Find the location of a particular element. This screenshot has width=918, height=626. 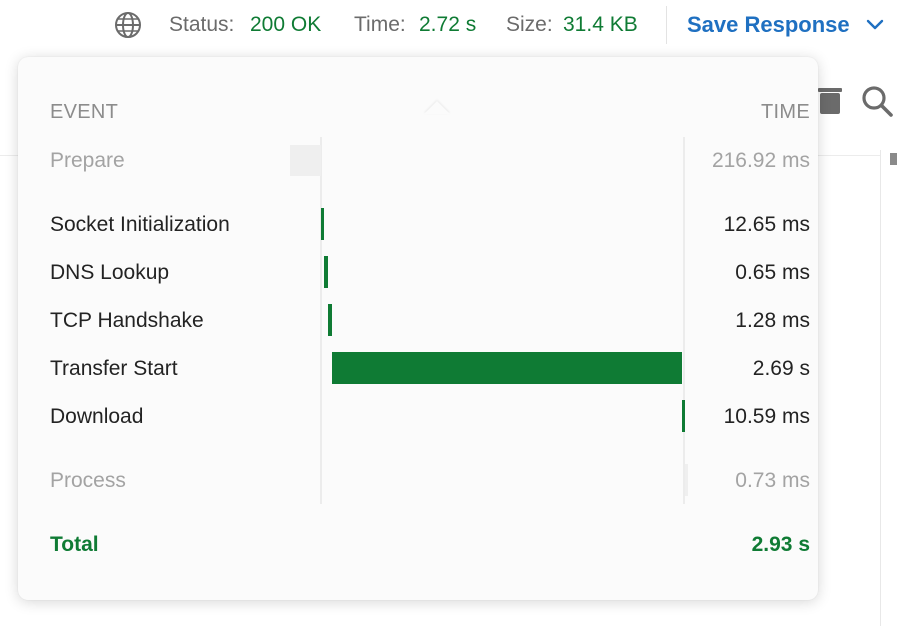

status-label: Status: is located at coordinates (202, 24).